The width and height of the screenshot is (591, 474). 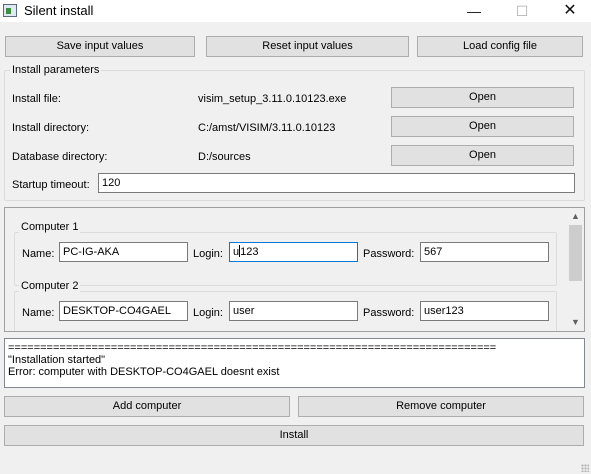 I want to click on resize-grip, so click(x=585, y=468).